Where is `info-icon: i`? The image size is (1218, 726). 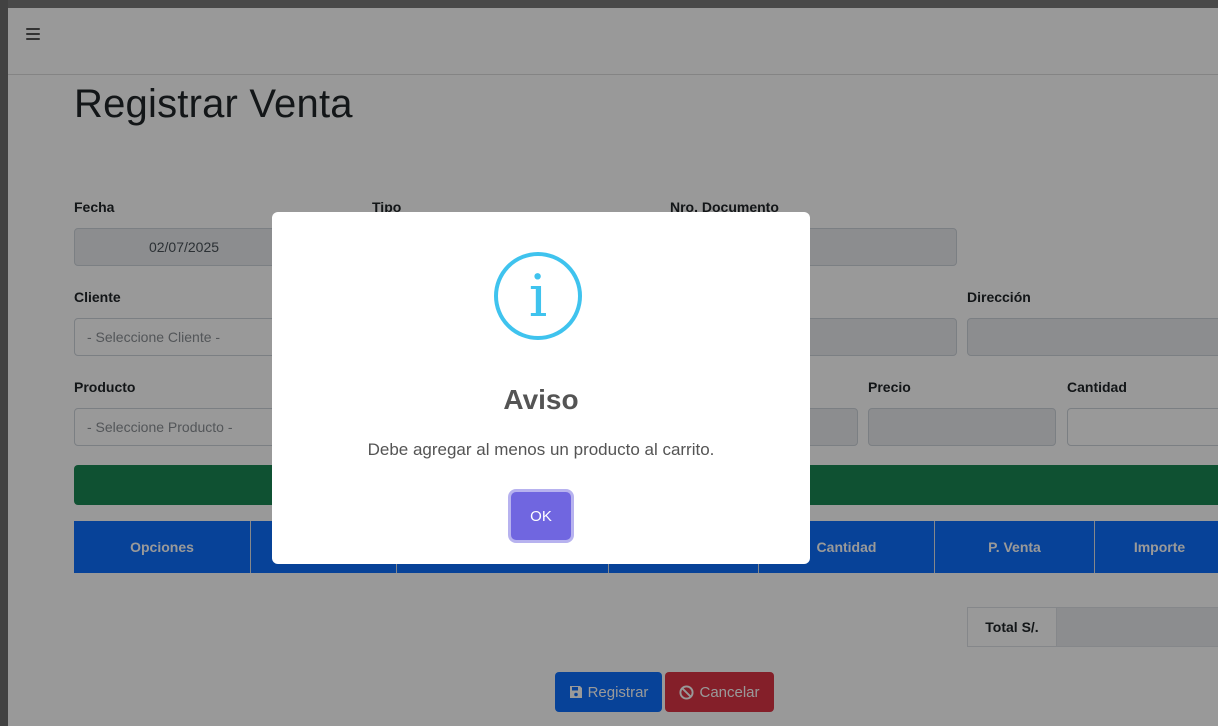 info-icon: i is located at coordinates (538, 296).